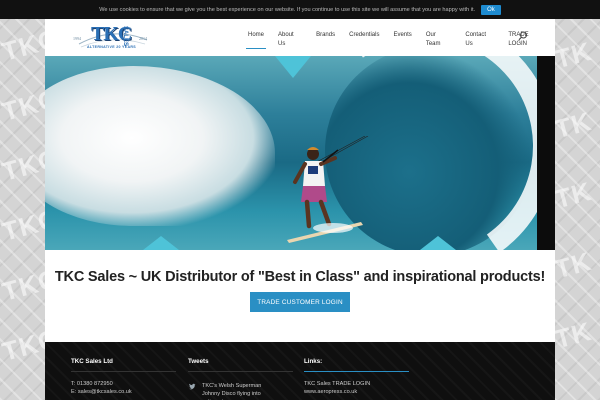 This screenshot has width=600, height=400. Describe the element at coordinates (92, 361) in the screenshot. I see `footer-company-title: TKC Sales Ltd` at that location.